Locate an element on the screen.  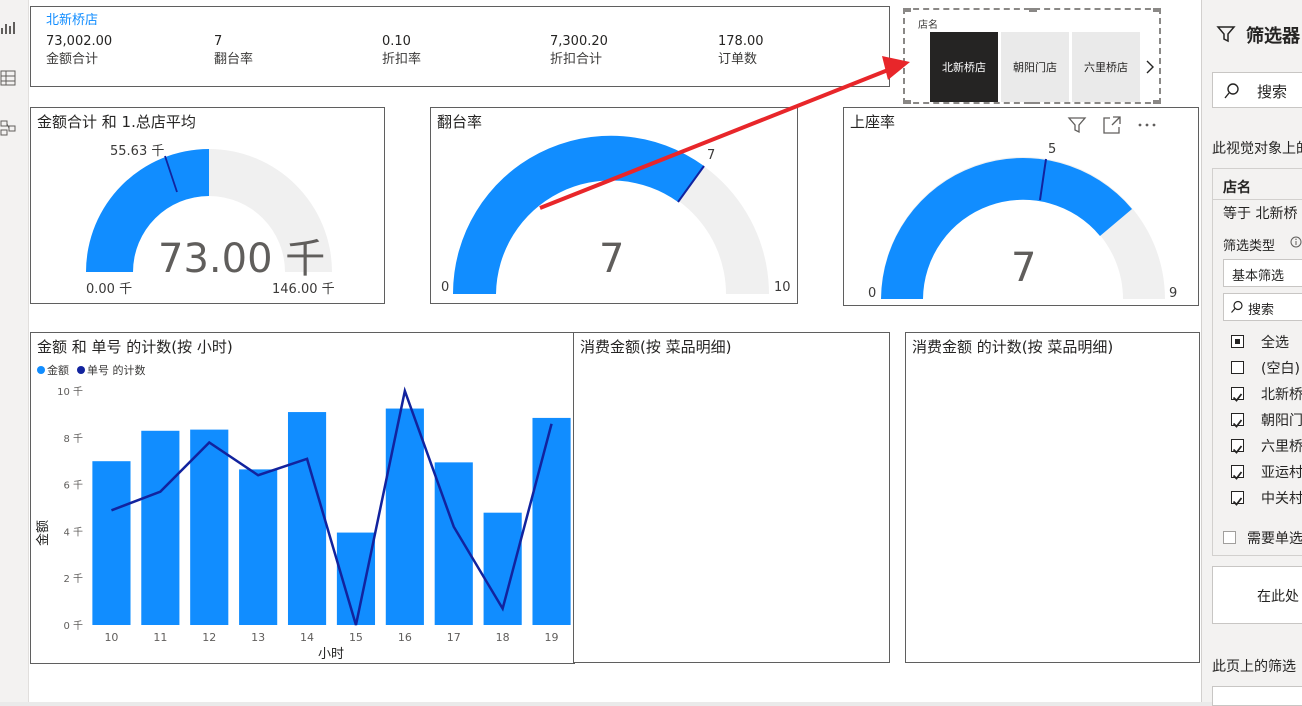
kpi-total-amount: 73,002.00 金额合计 is located at coordinates (79, 51).